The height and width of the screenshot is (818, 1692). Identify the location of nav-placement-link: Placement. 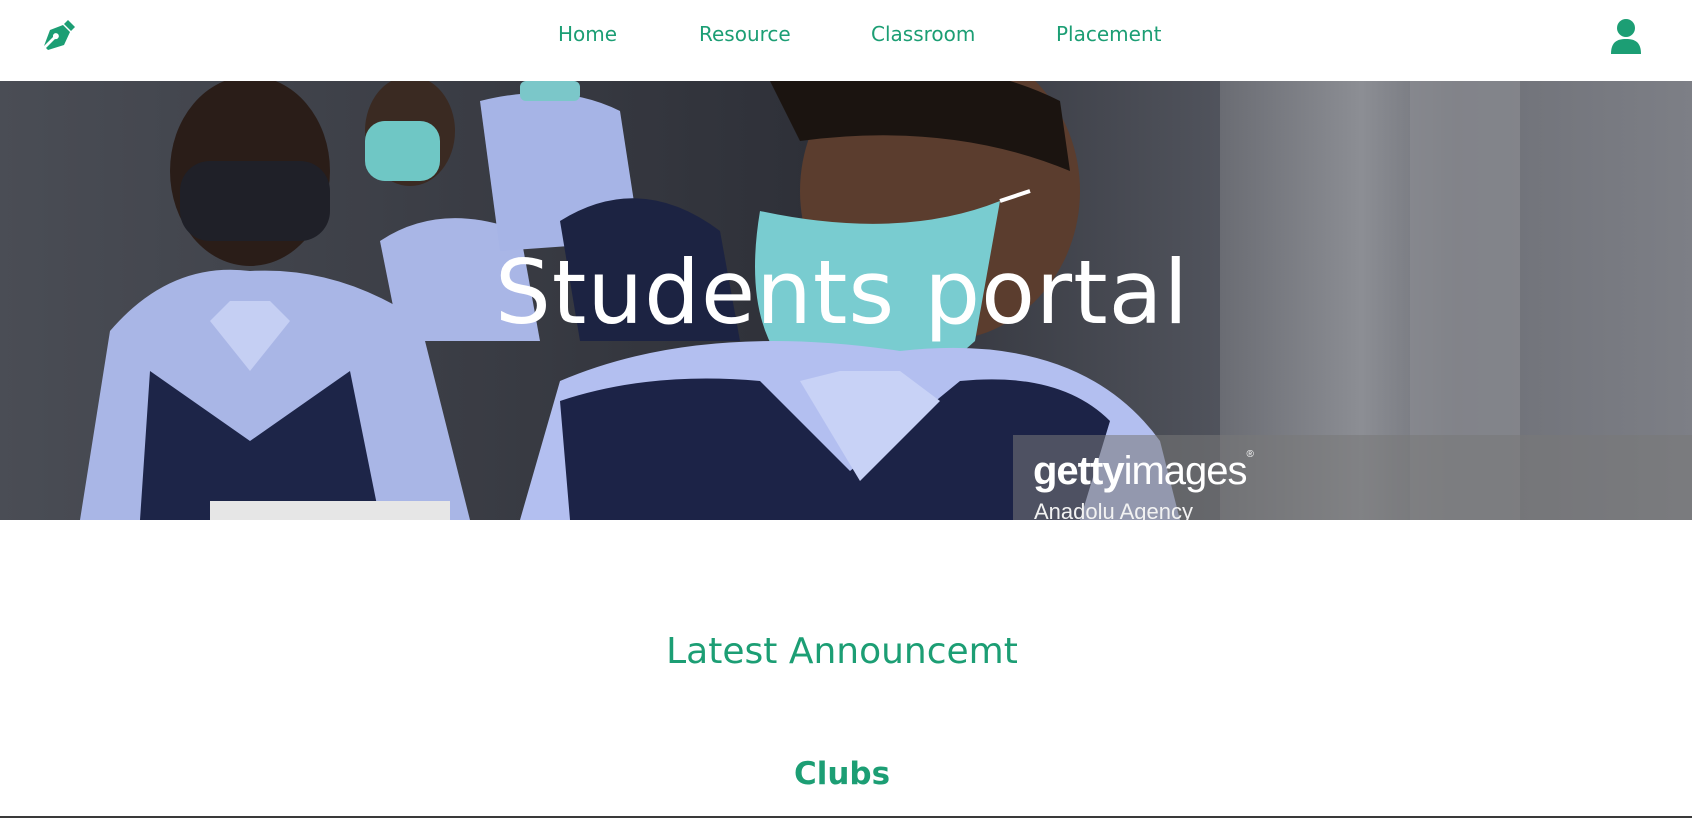
(1108, 34).